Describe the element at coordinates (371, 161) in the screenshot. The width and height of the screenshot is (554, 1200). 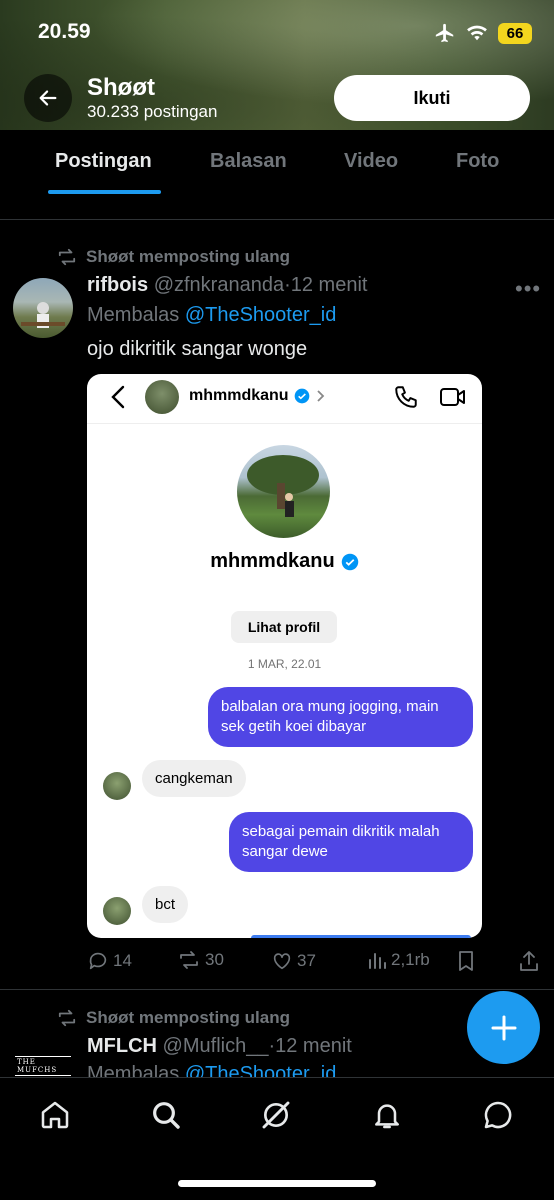
I see `tab-video: Video` at that location.